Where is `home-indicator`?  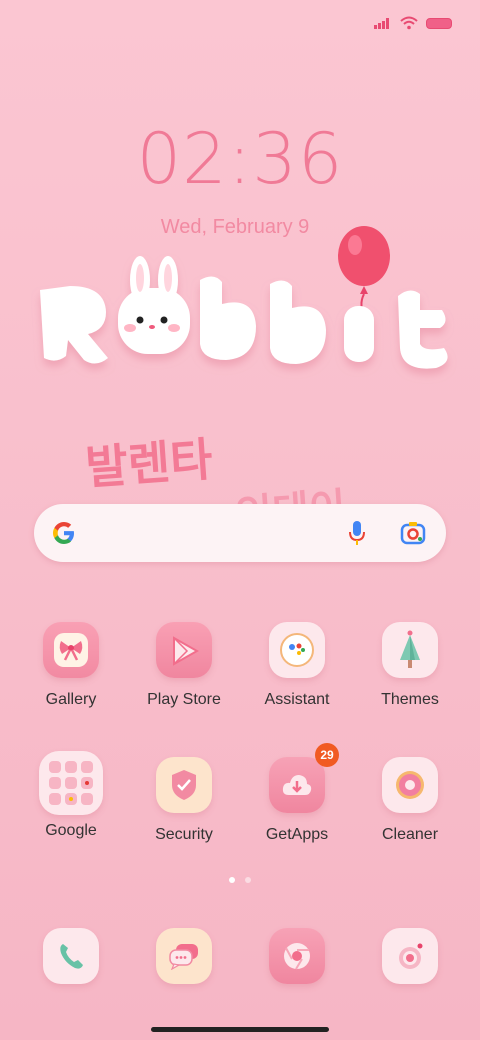 home-indicator is located at coordinates (240, 1029).